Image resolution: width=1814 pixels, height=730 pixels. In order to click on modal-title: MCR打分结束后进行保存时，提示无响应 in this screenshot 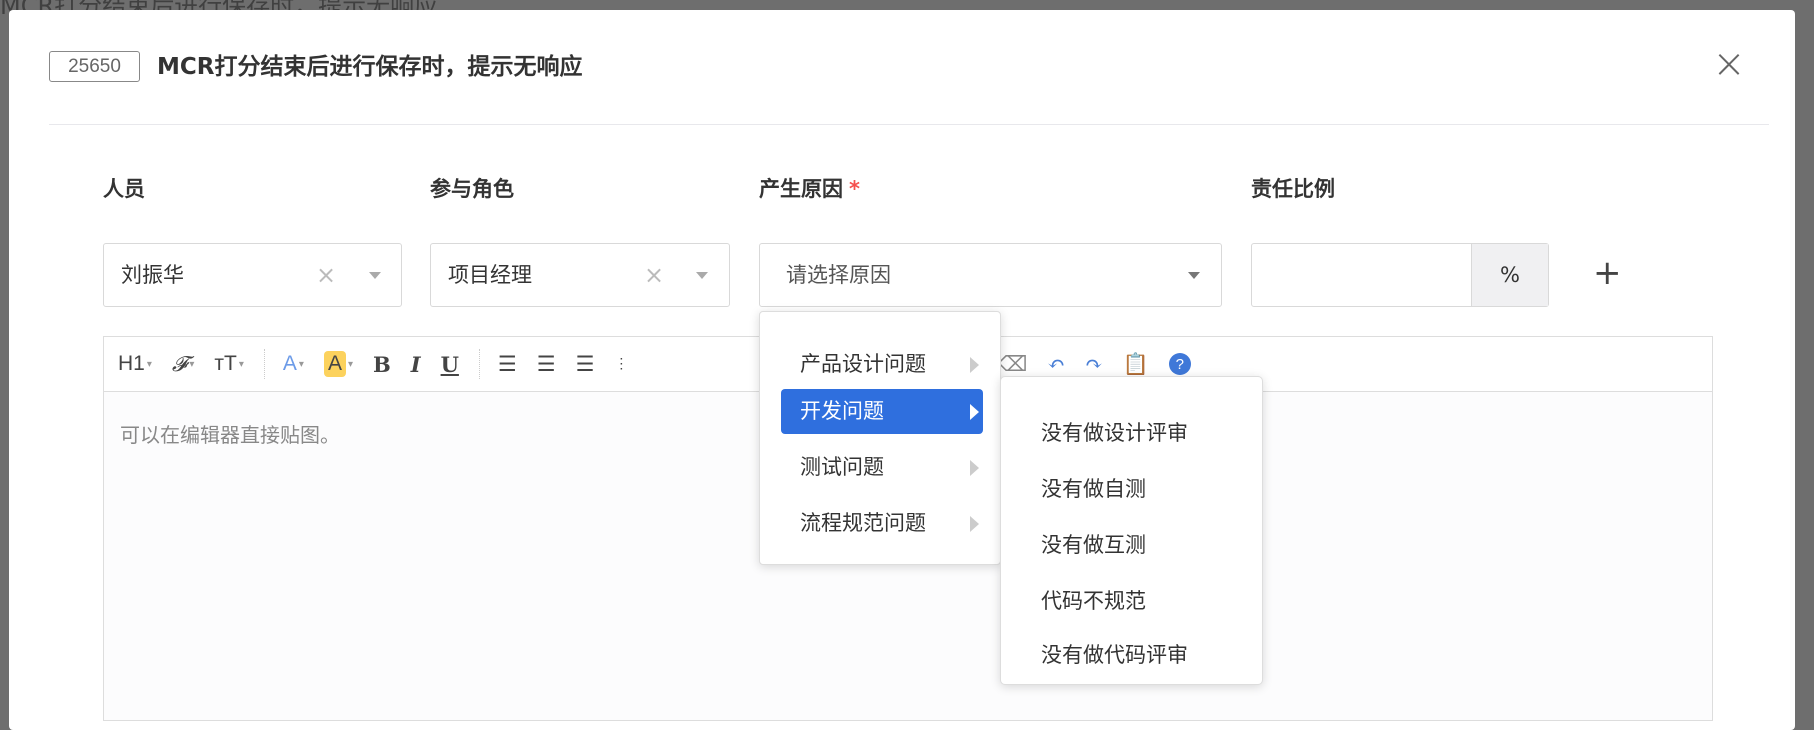, I will do `click(370, 67)`.